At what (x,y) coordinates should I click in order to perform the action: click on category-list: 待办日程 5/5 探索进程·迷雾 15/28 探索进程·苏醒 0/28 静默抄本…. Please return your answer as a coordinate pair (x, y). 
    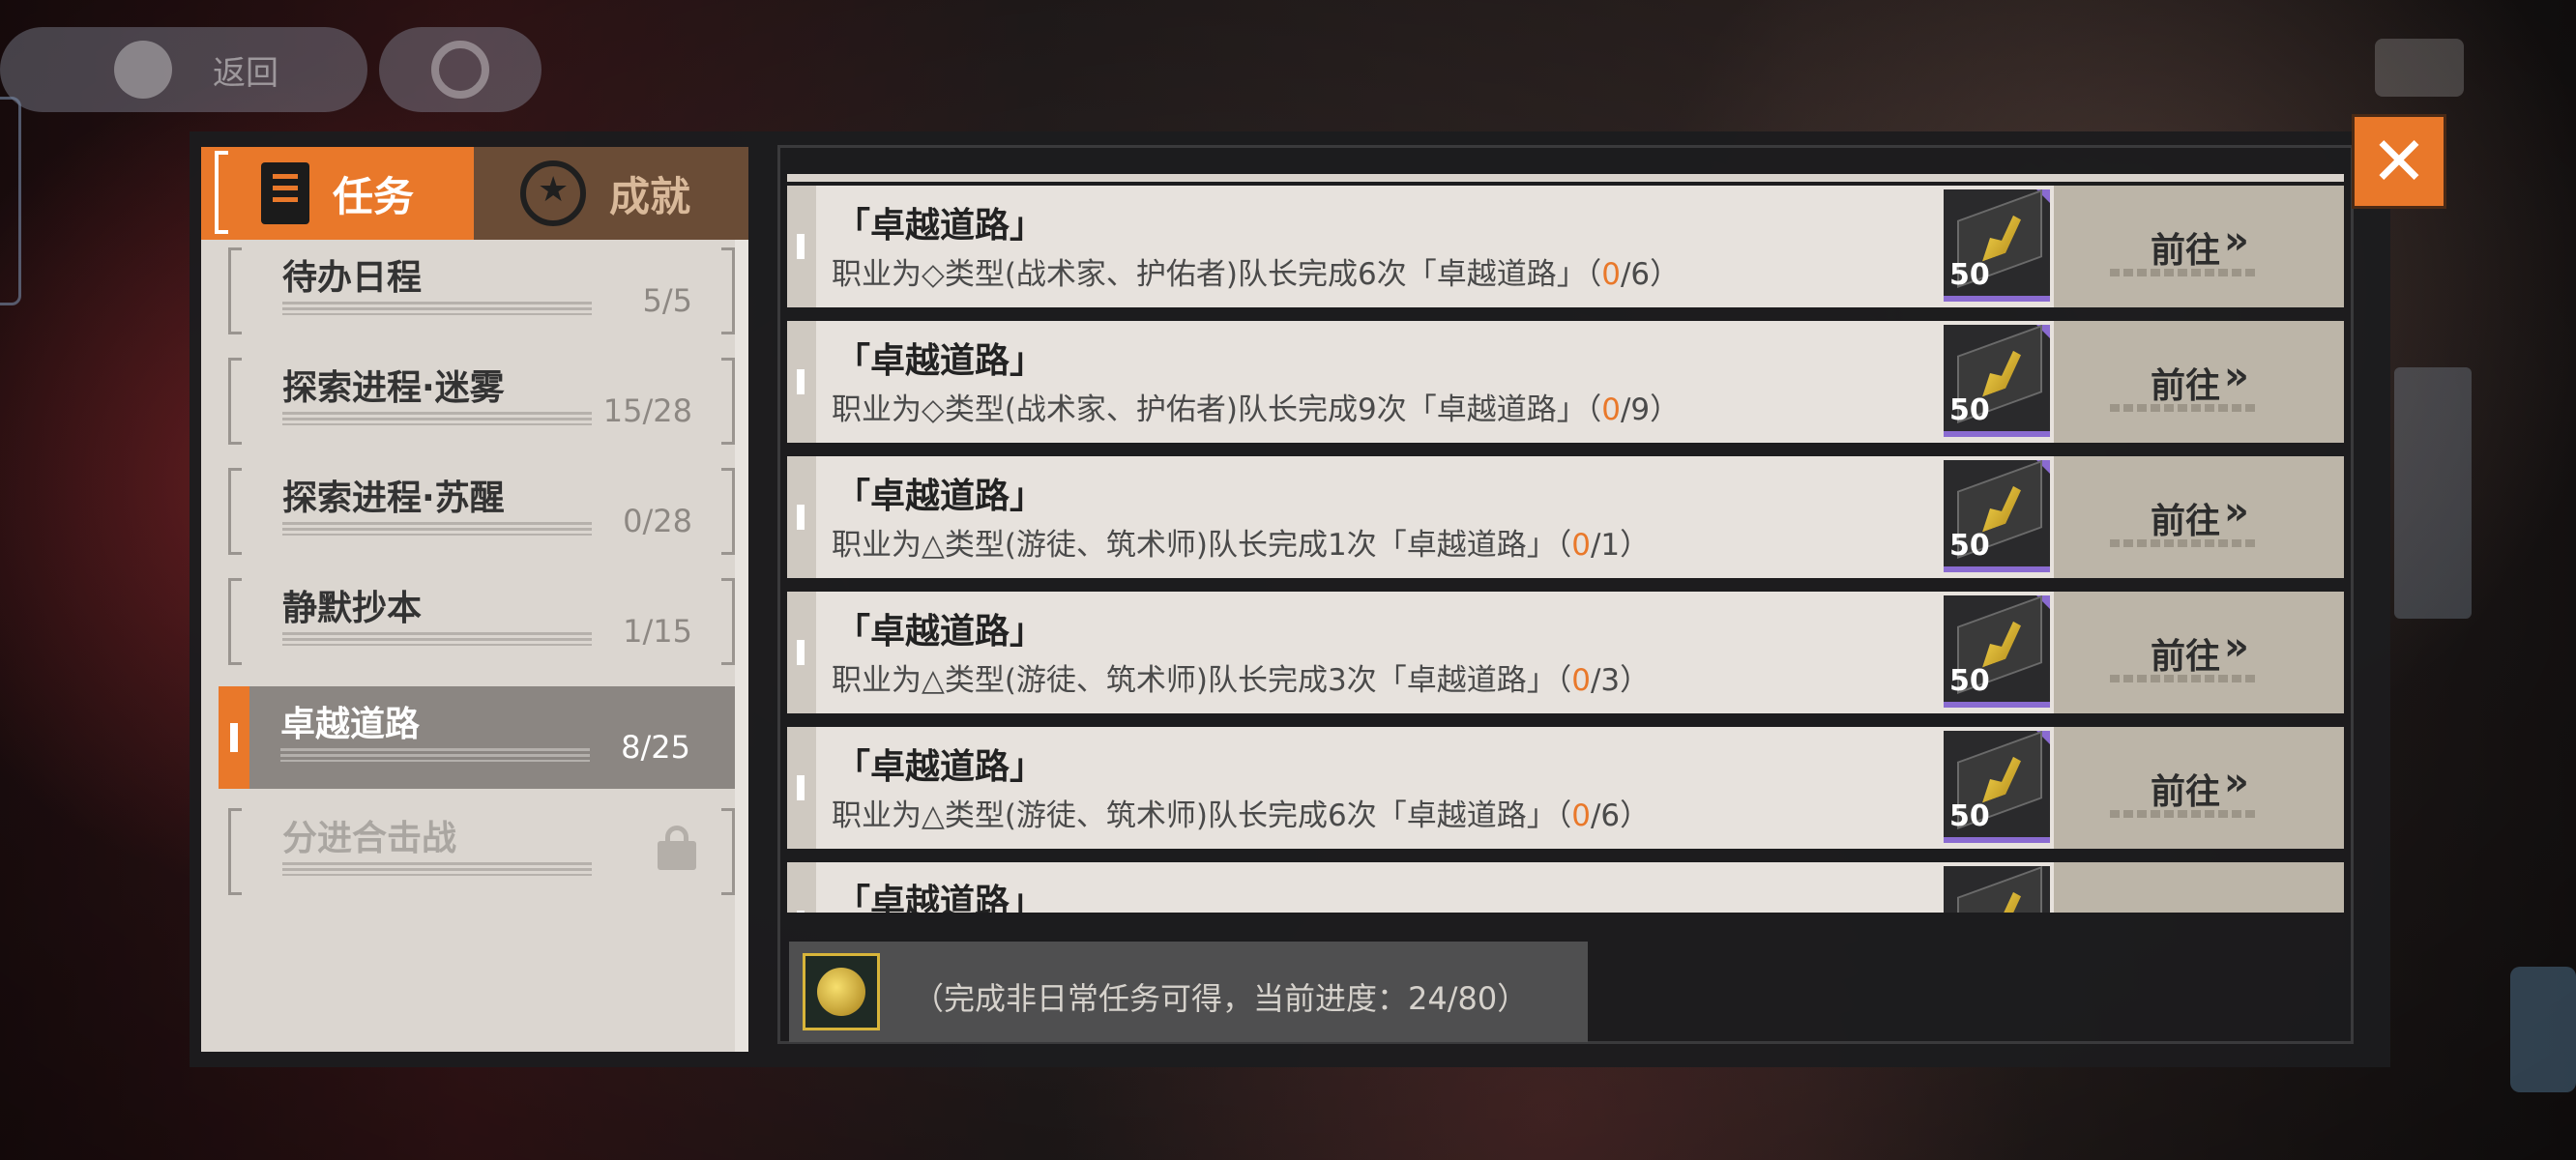
    Looking at the image, I should click on (474, 646).